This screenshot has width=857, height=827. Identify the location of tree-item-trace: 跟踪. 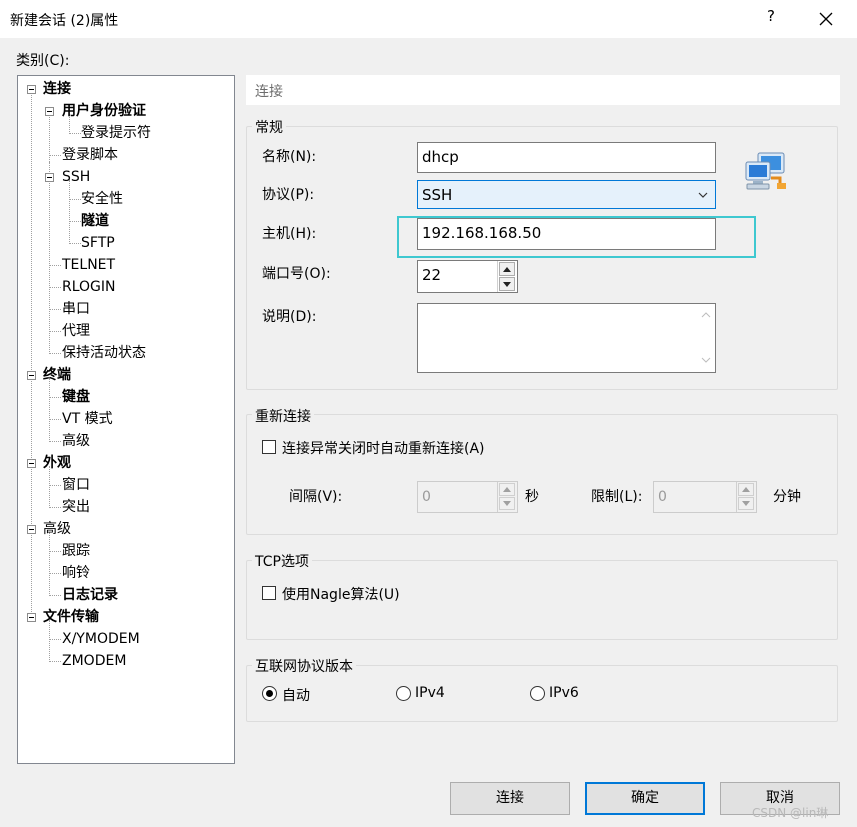
(76, 551).